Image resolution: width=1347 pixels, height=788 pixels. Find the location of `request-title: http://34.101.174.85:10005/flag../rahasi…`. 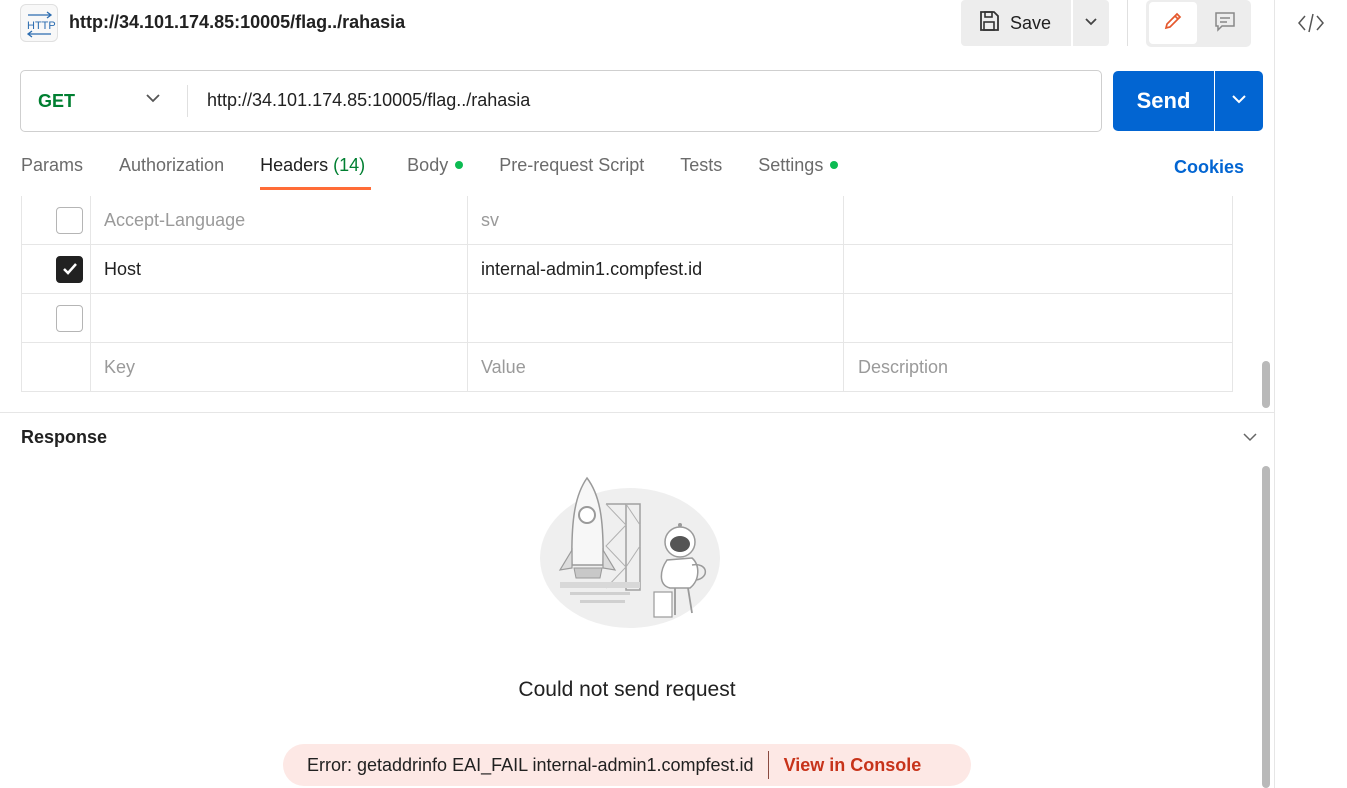

request-title: http://34.101.174.85:10005/flag../rahasi… is located at coordinates (237, 22).